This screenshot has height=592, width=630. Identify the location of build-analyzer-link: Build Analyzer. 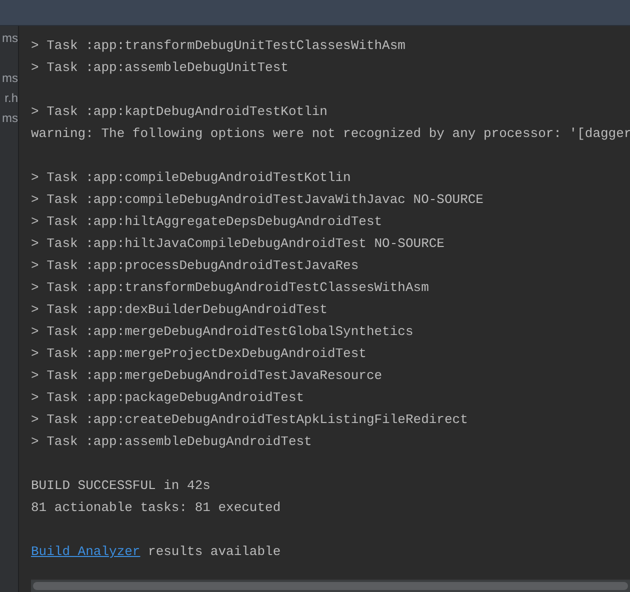
(85, 552).